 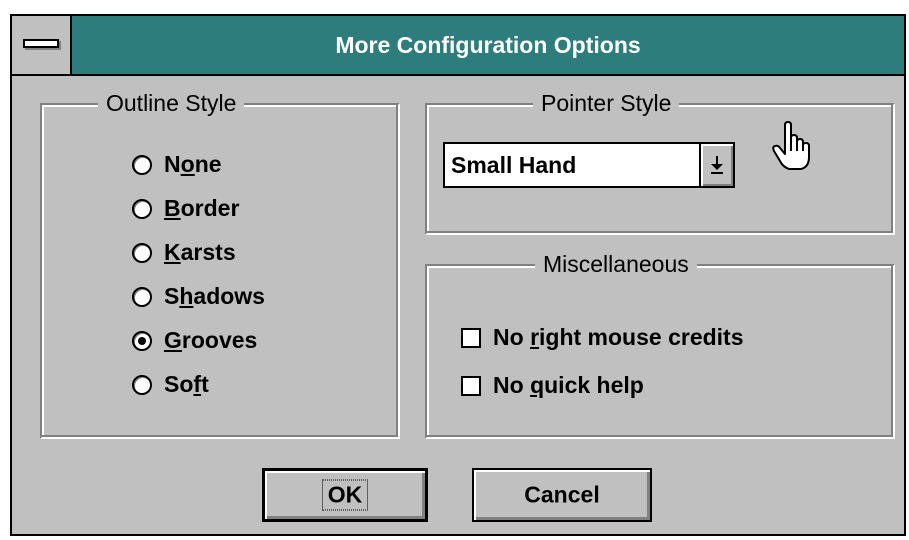 What do you see at coordinates (171, 103) in the screenshot?
I see `outline-style-legend: Outline Style` at bounding box center [171, 103].